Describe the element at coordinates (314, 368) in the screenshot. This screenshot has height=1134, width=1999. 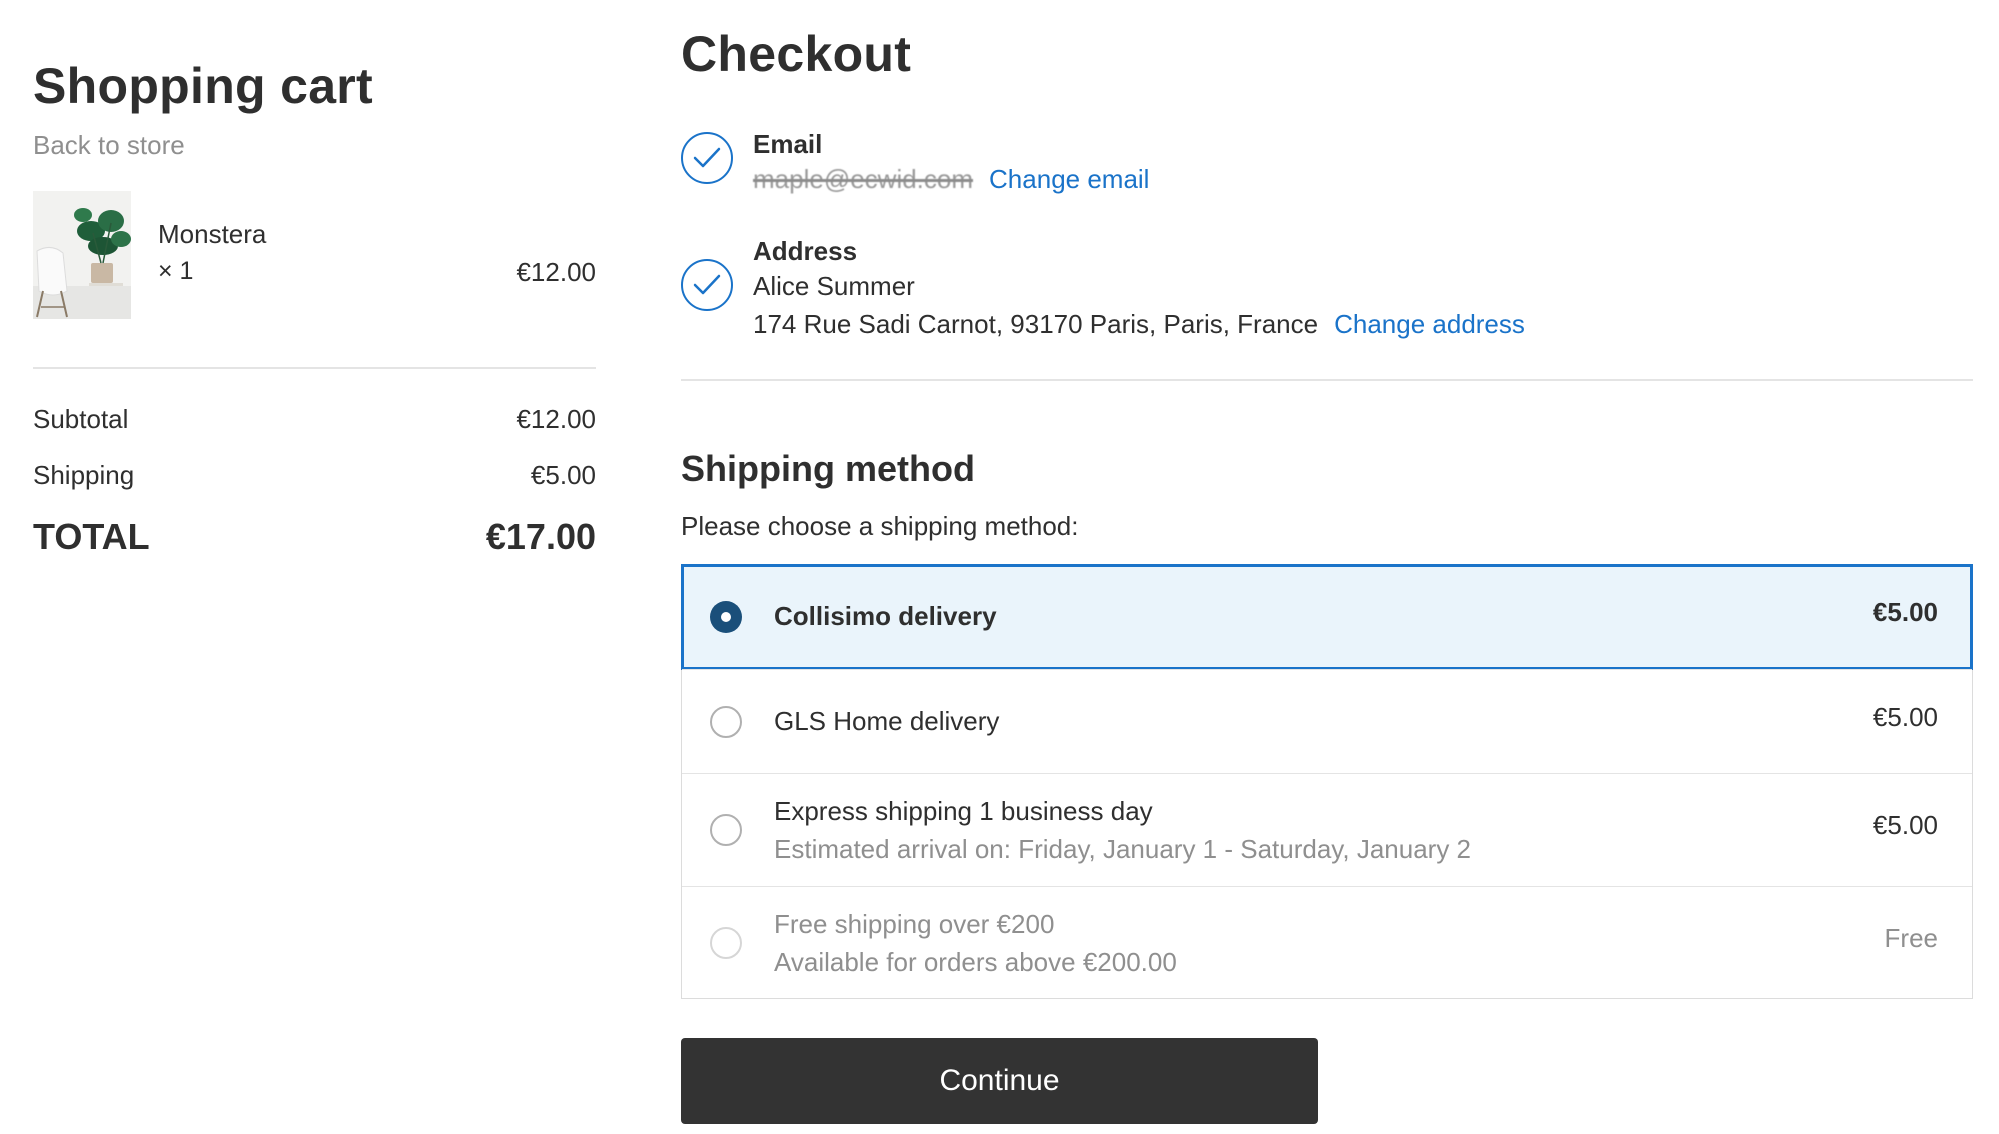
I see `cart-divider` at that location.